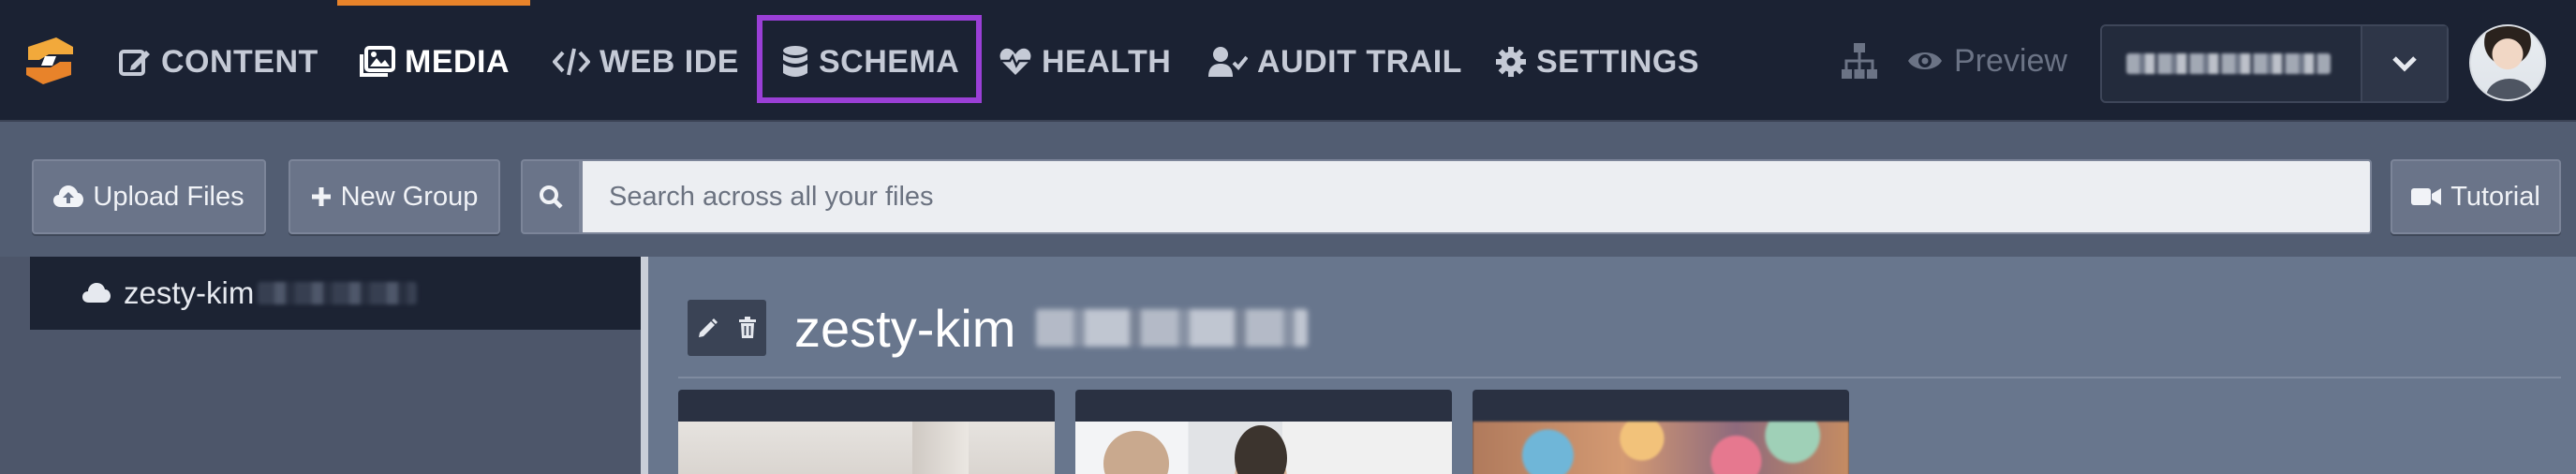  Describe the element at coordinates (68, 196) in the screenshot. I see `cloud-upload-icon` at that location.